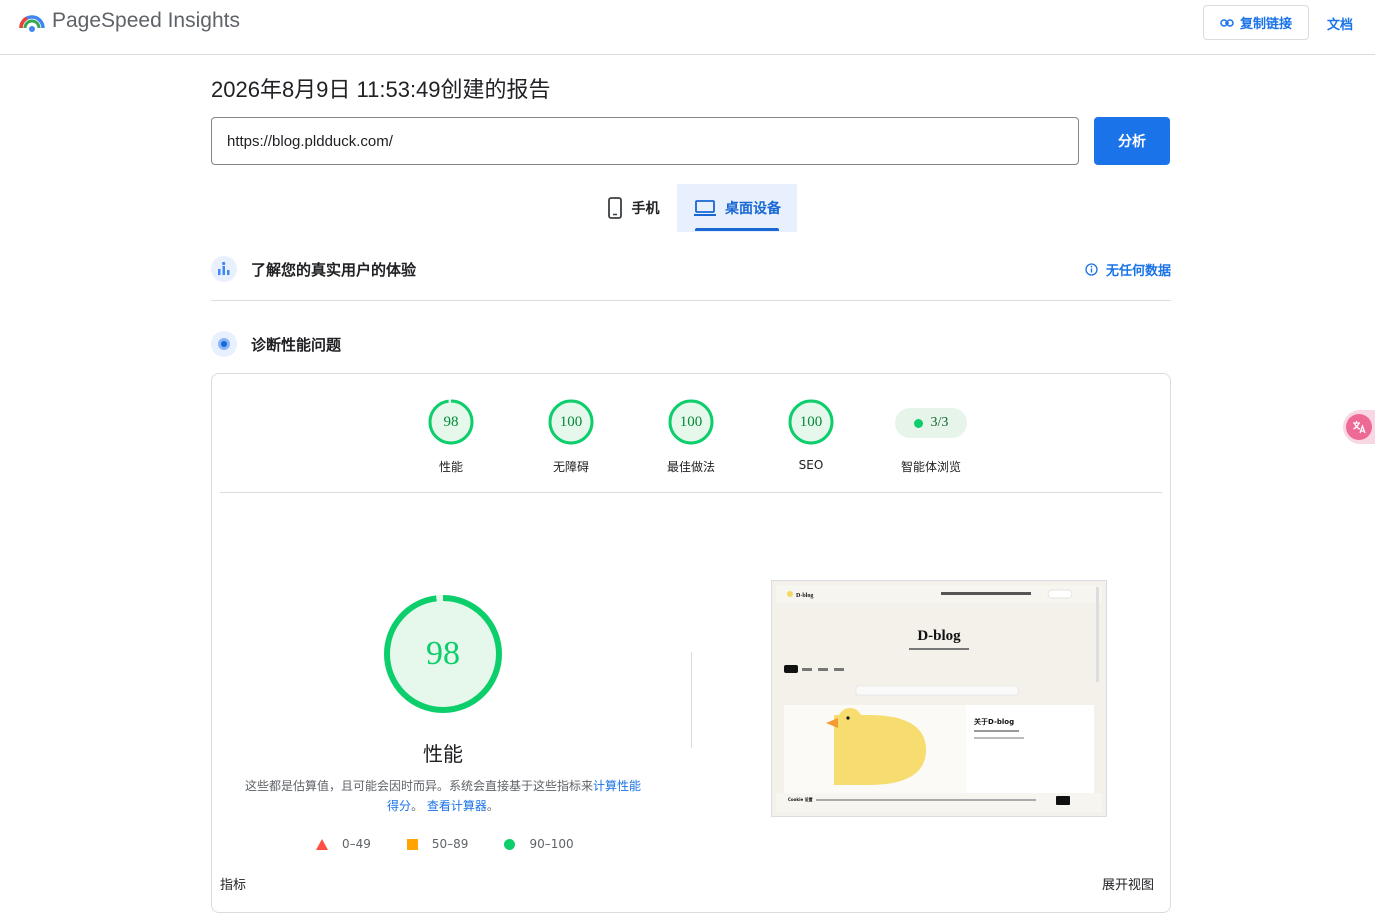 The image size is (1375, 913). What do you see at coordinates (800, 799) in the screenshot?
I see `screenshot-cookie-text: Cookie 设置` at bounding box center [800, 799].